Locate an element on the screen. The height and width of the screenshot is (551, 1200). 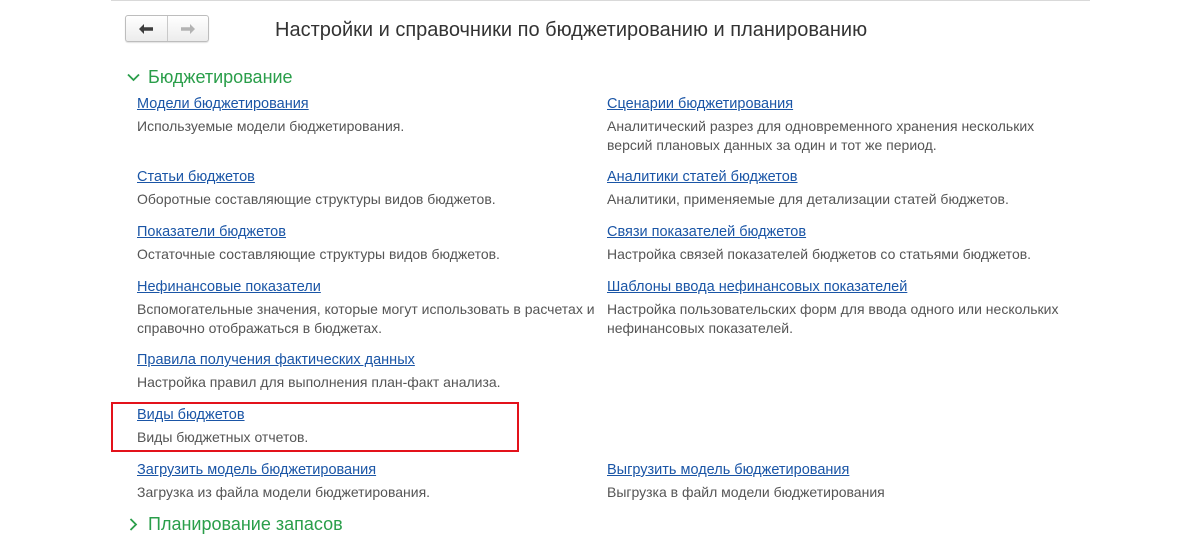
item-description: Выгрузка в файл модели бюджетирования is located at coordinates (746, 492).